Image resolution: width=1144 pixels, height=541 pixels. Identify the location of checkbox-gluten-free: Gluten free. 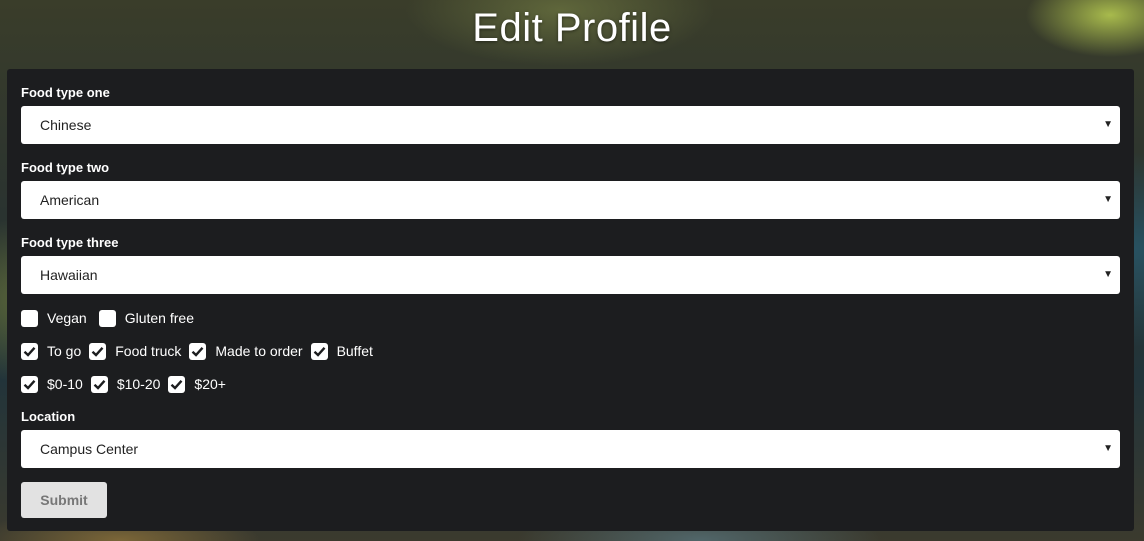
(146, 318).